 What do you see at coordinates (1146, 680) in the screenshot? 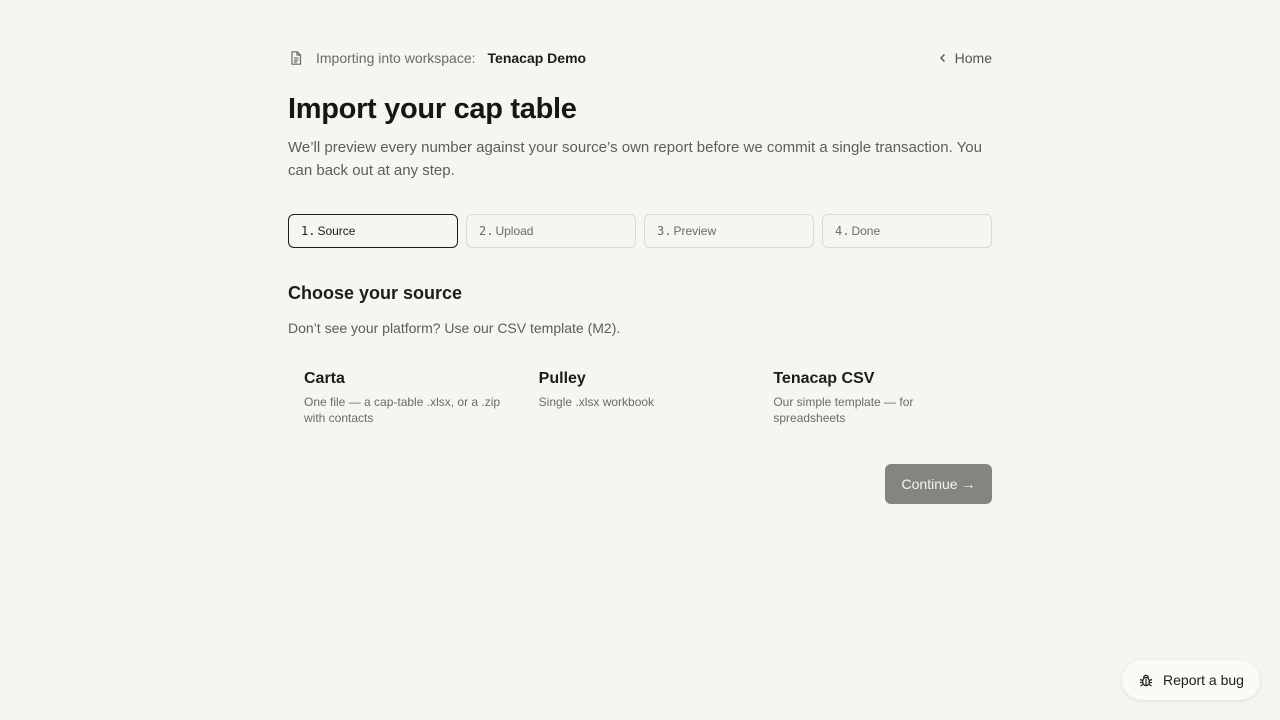
I see `bug-icon` at bounding box center [1146, 680].